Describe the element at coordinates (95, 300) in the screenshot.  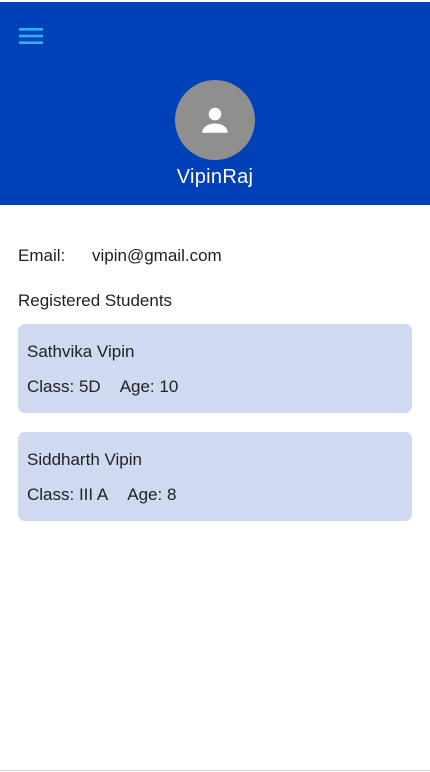
I see `registered-students-title: Registered Students` at that location.